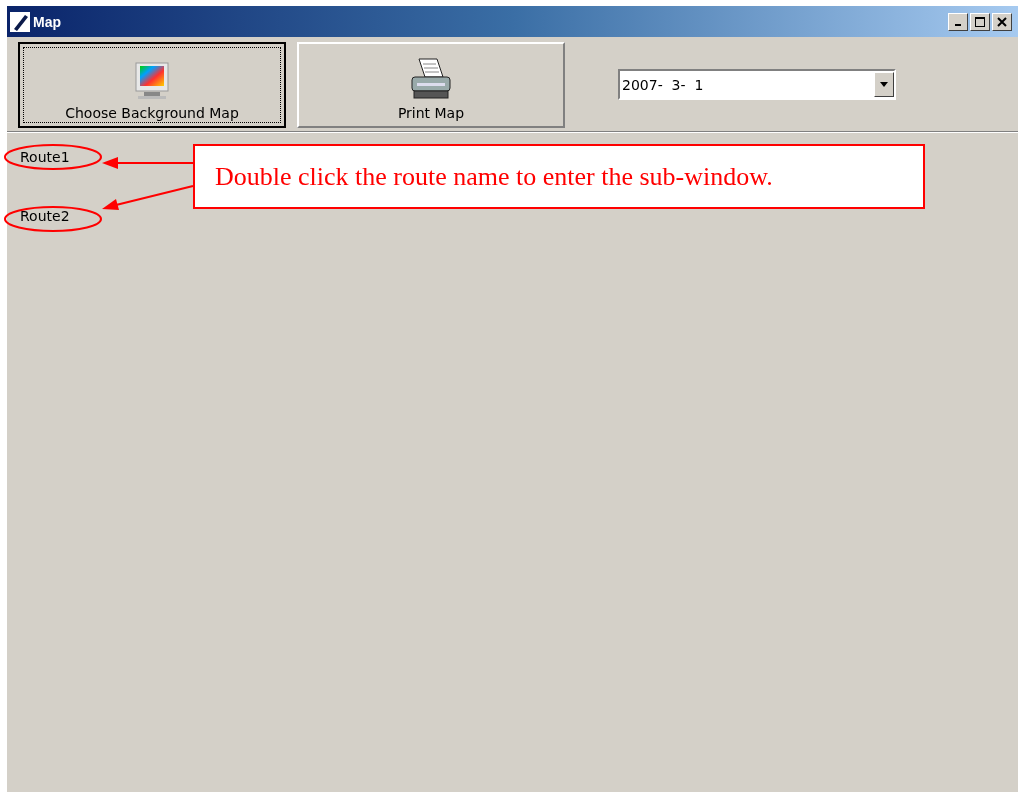  I want to click on close-icon, so click(1002, 21).